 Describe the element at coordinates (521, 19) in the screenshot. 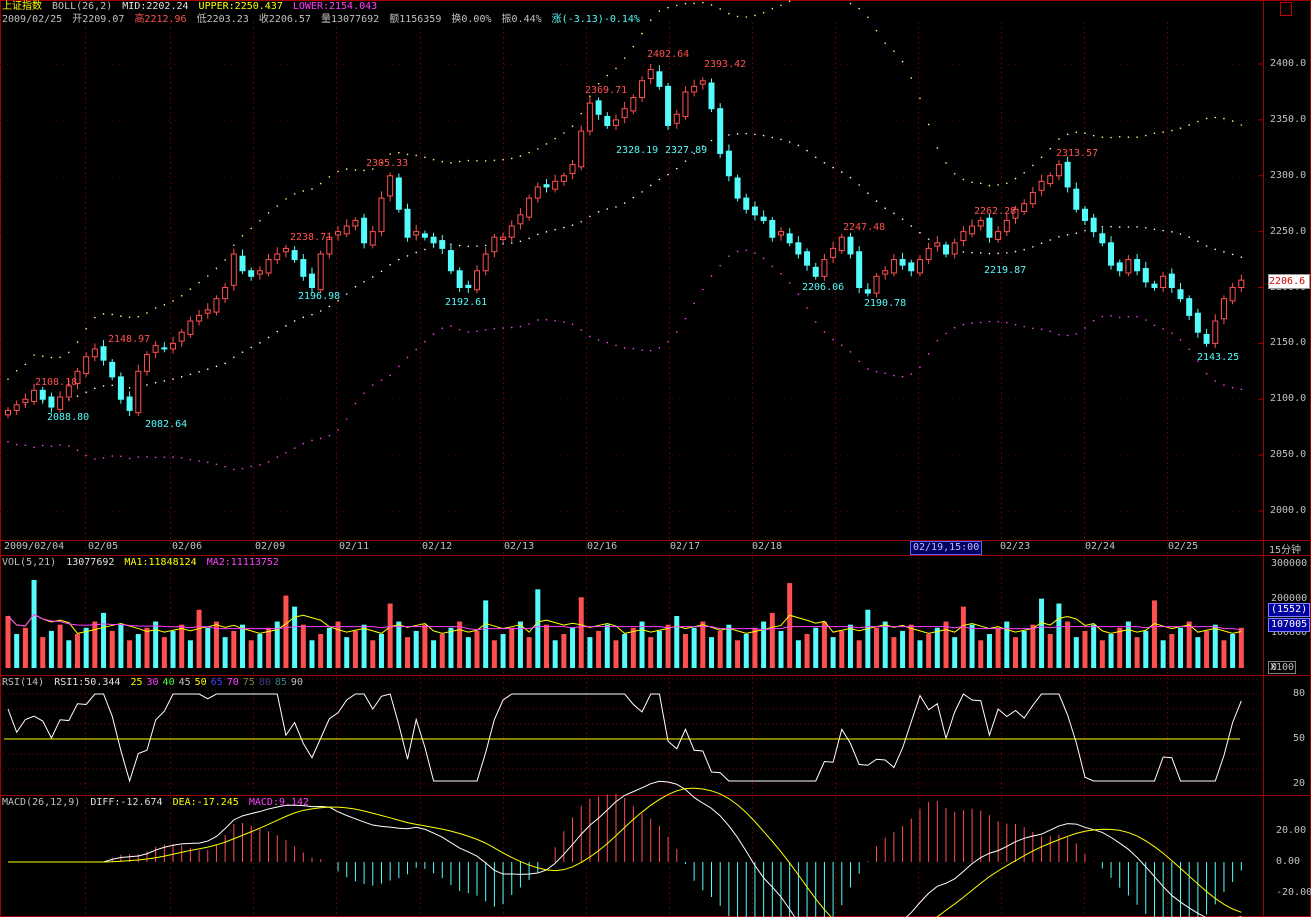

I see `quote-amplitude: 振0.44%` at that location.